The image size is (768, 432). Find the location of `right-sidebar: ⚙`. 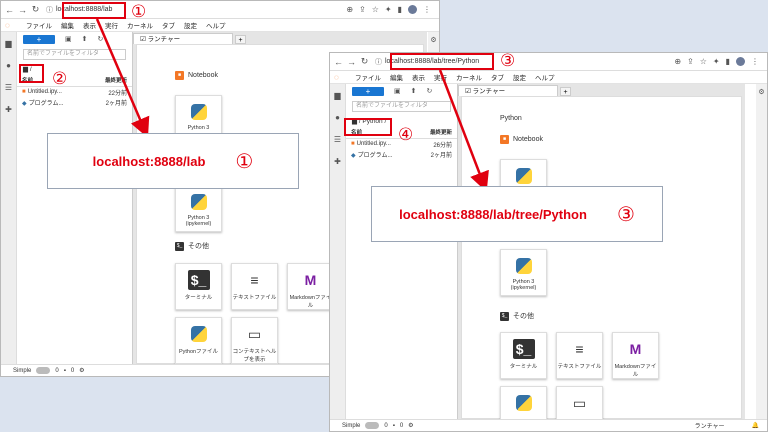

right-sidebar: ⚙ is located at coordinates (761, 251).